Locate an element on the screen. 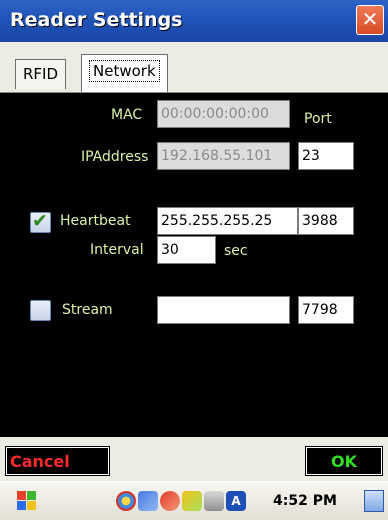 Image resolution: width=388 pixels, height=520 pixels. heartbeat-label: Heartbeat is located at coordinates (95, 221).